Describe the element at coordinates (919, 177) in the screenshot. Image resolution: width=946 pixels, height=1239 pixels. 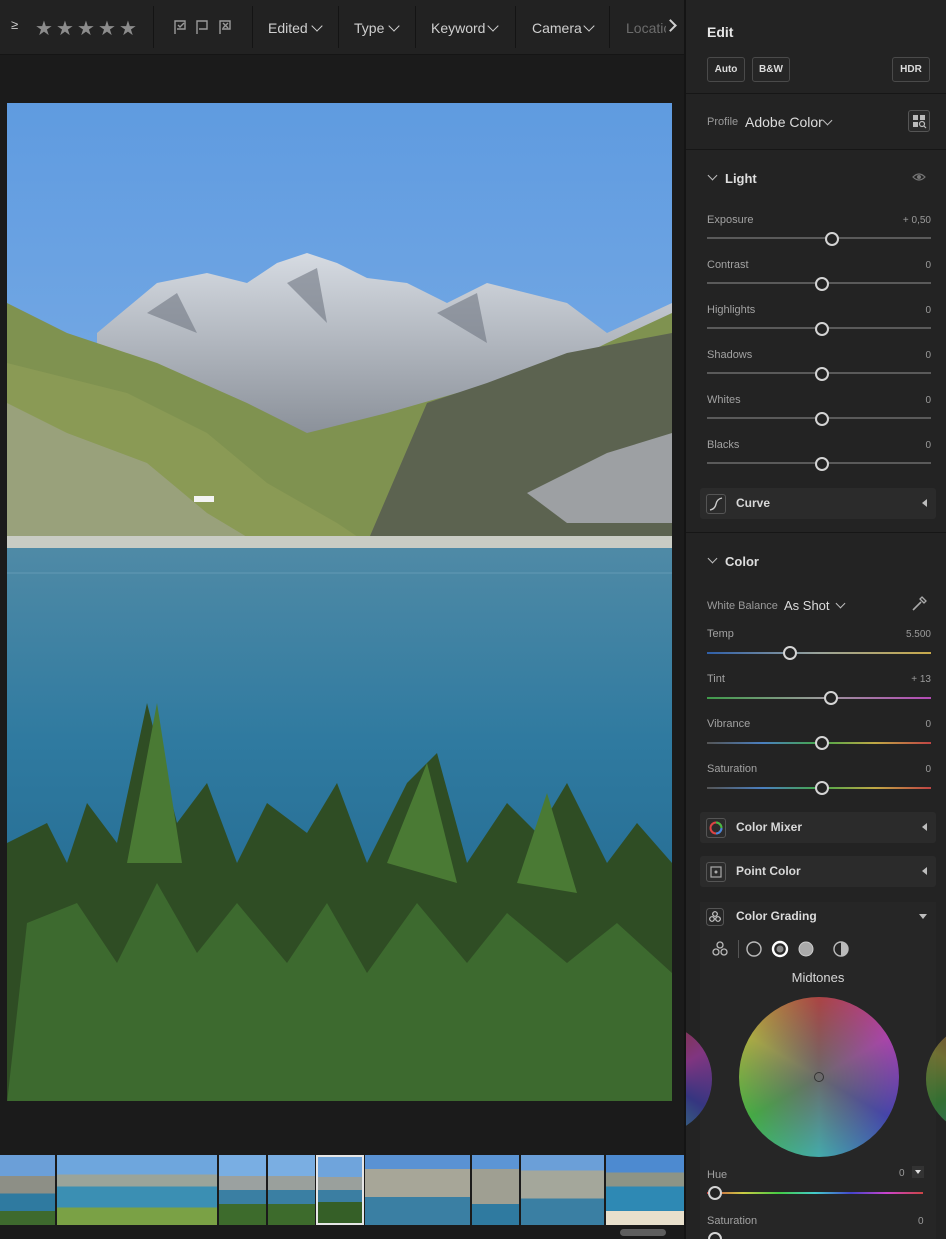
I see `eye-icon` at that location.